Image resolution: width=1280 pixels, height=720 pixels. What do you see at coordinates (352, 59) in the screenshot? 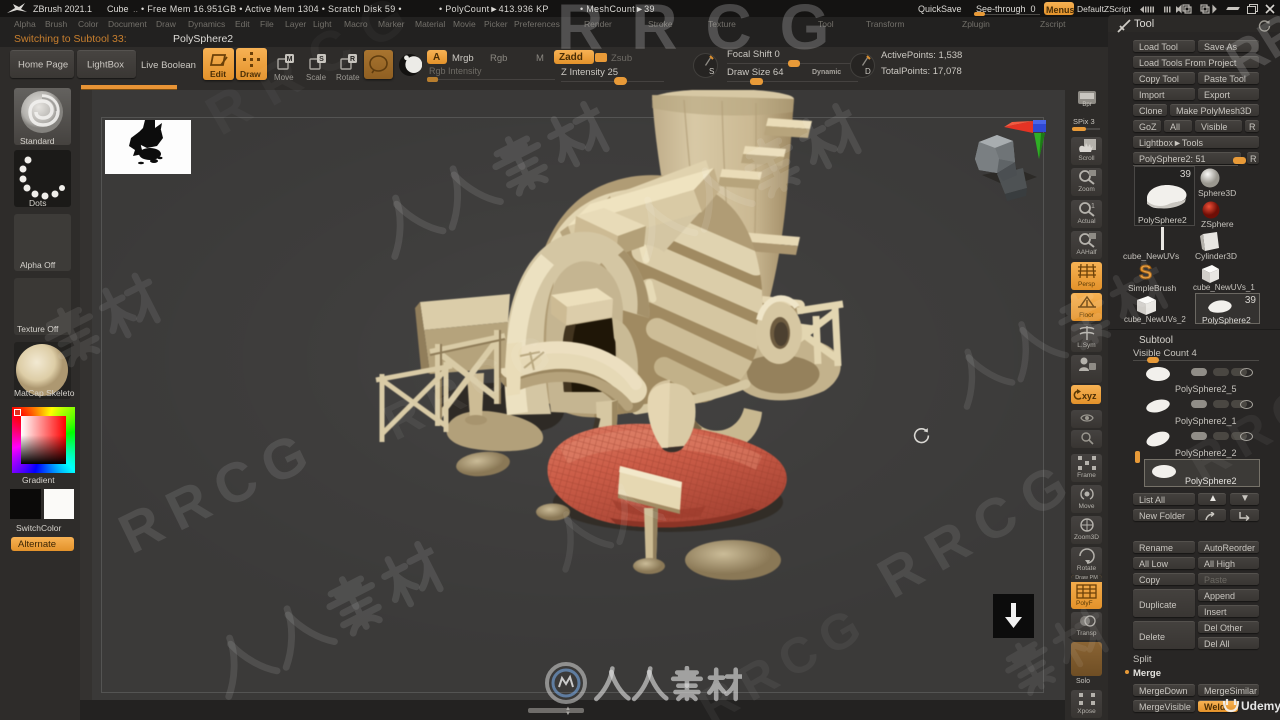
I see `svg-text: R` at bounding box center [352, 59].